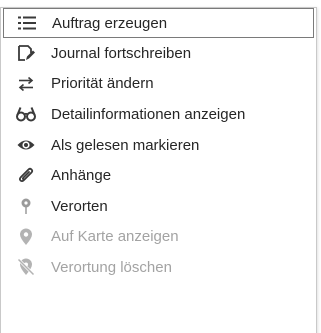 The image size is (321, 333). Describe the element at coordinates (27, 23) in the screenshot. I see `list-icon` at that location.